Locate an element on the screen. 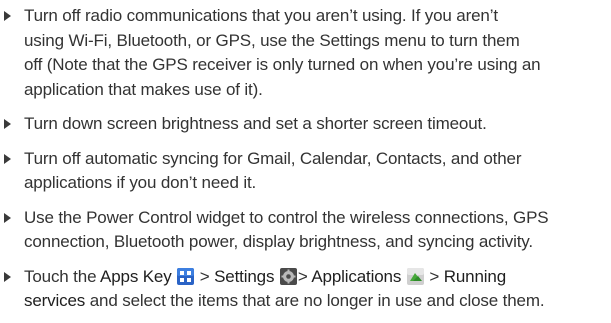 The image size is (611, 323). tip-line: applications if you don’t need it. is located at coordinates (140, 182).